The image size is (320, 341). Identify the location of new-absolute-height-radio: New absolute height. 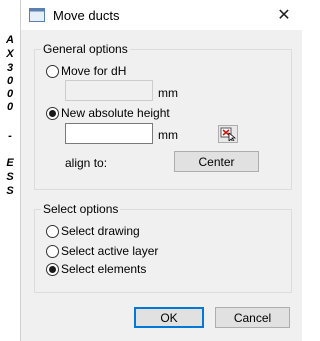
(108, 113).